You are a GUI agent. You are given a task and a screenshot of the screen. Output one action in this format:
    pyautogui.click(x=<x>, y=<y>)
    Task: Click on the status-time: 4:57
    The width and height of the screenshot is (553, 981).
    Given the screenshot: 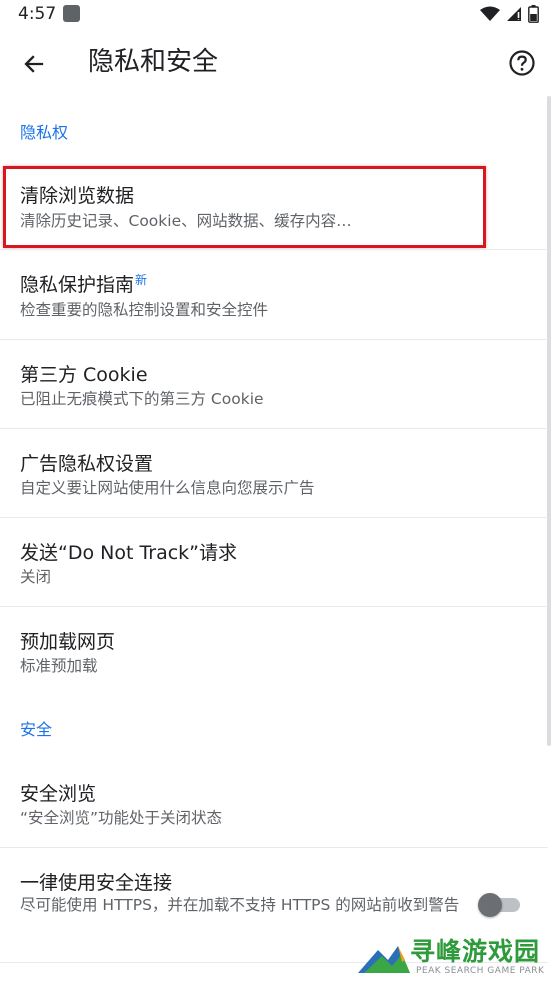 What is the action you would take?
    pyautogui.click(x=37, y=14)
    